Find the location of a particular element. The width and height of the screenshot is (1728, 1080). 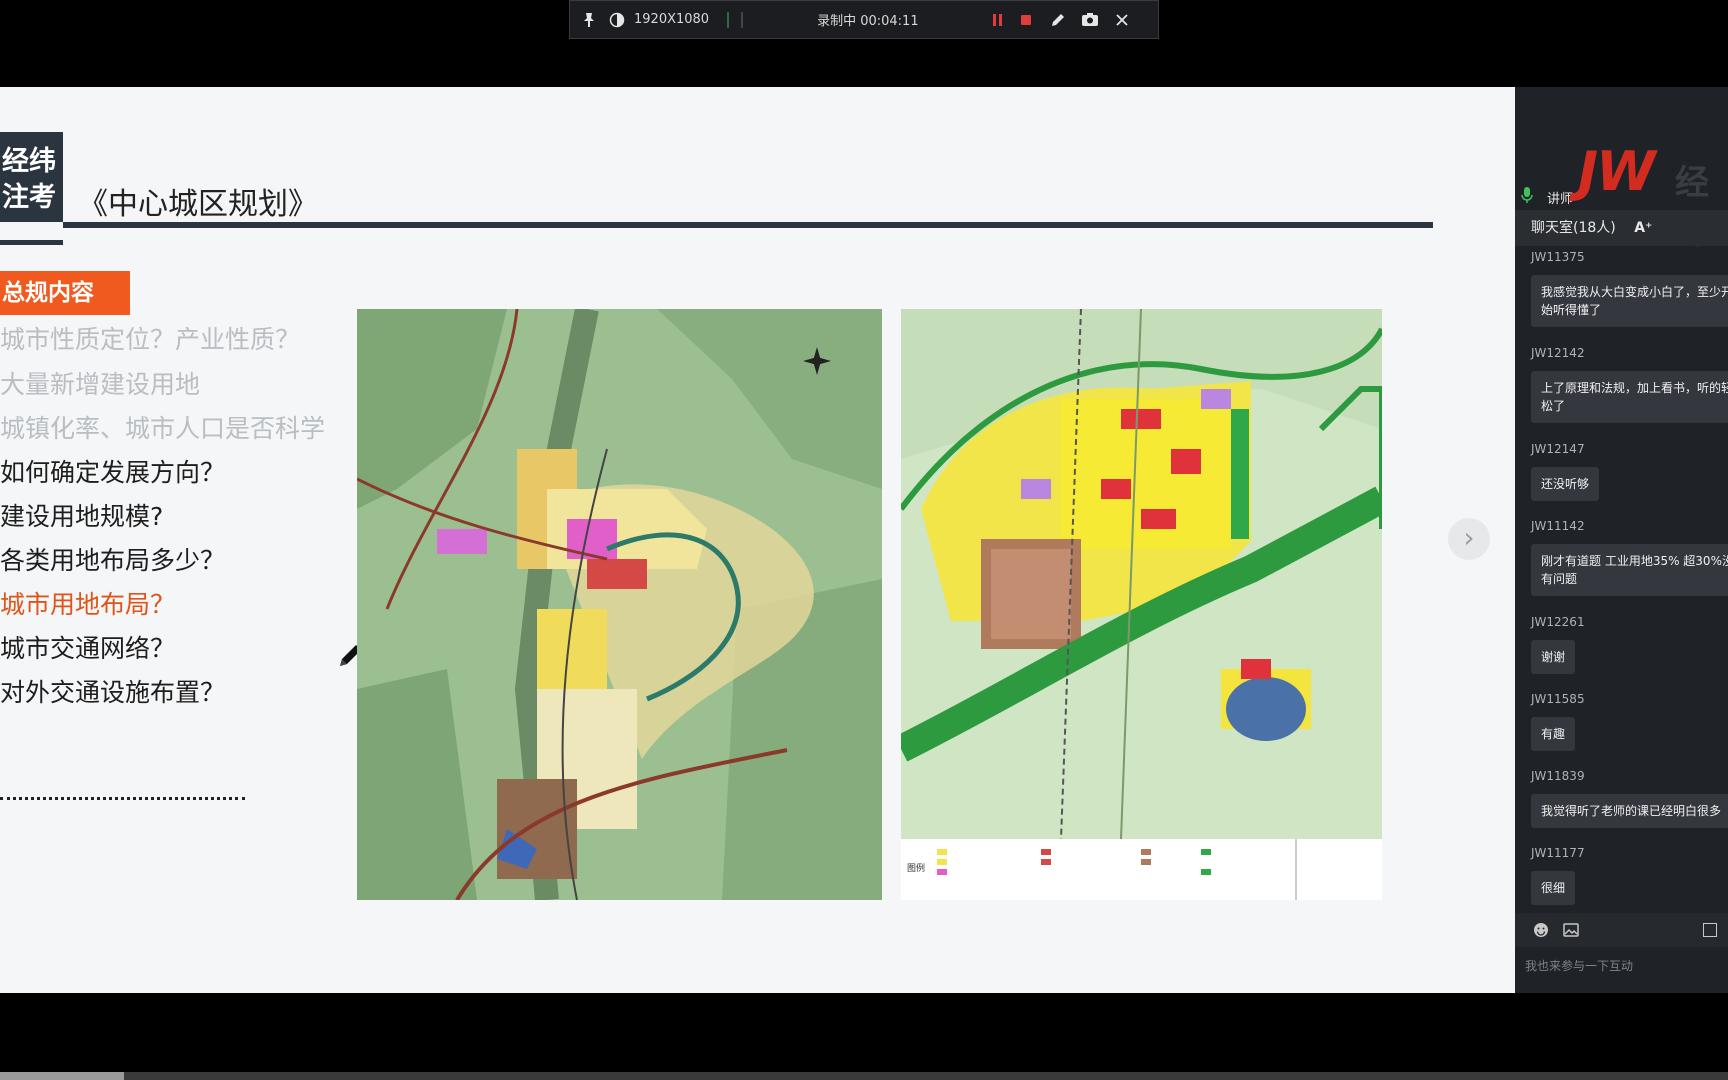

checkbox is located at coordinates (1710, 930).